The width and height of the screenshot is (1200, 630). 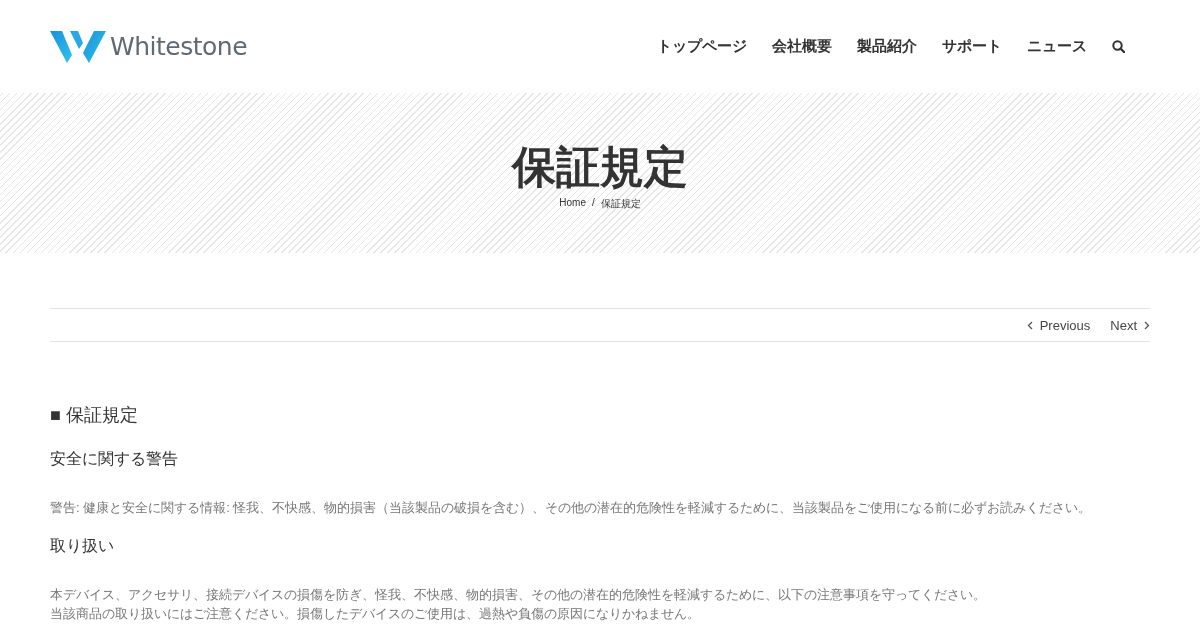 I want to click on next-link: Next, so click(x=1130, y=325).